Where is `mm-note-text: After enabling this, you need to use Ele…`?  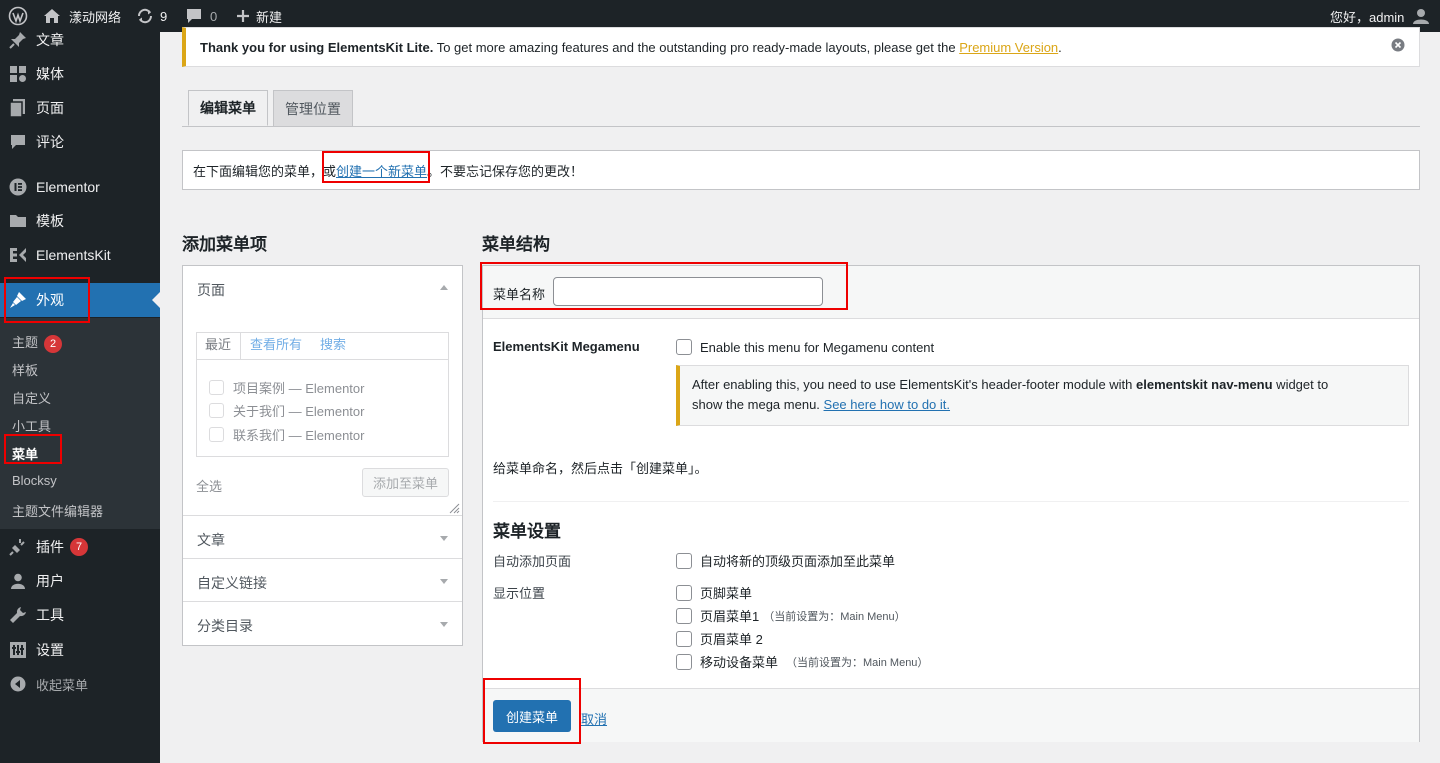
mm-note-text: After enabling this, you need to use Ele… is located at coordinates (914, 384).